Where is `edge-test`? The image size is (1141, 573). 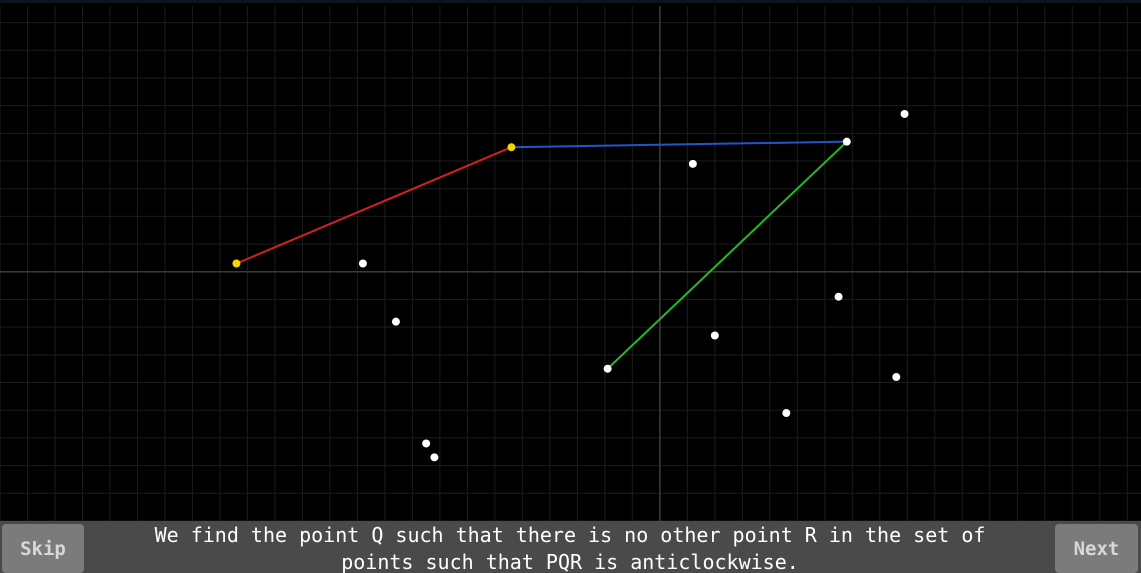 edge-test is located at coordinates (727, 255).